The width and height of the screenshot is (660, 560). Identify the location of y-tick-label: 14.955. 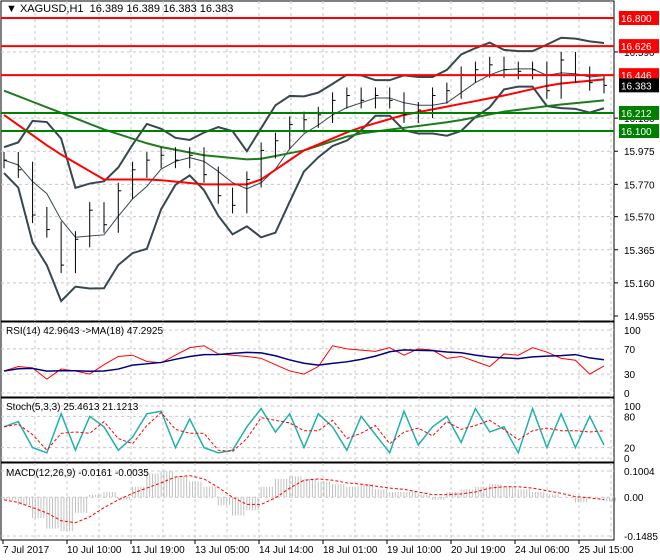
(639, 317).